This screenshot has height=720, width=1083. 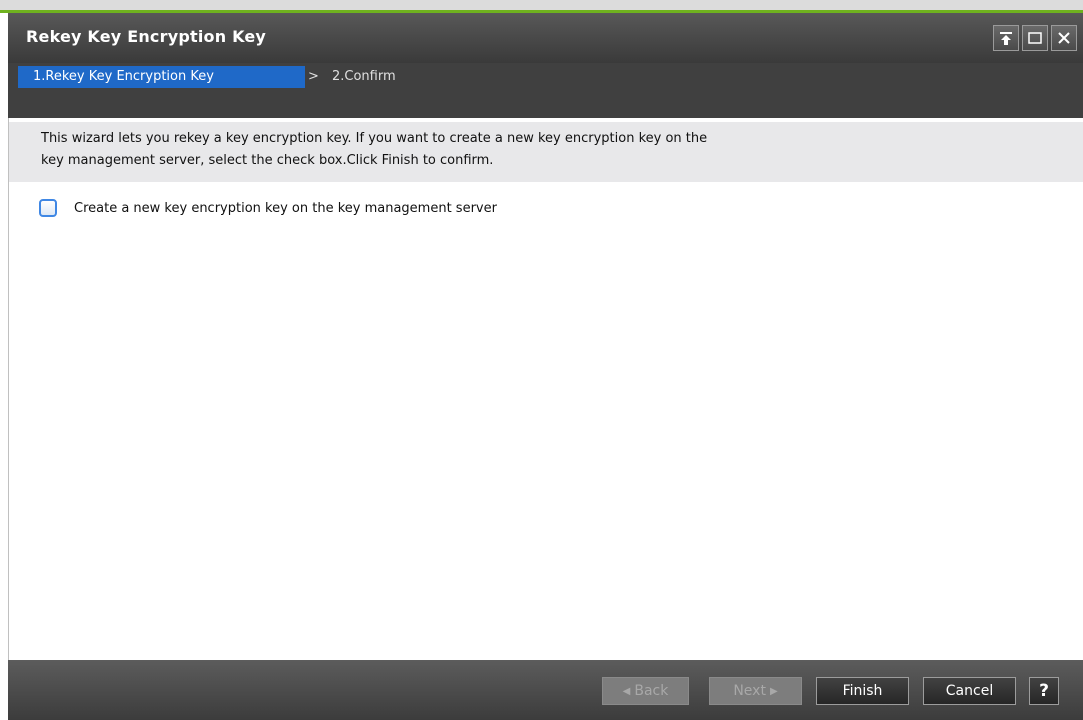 What do you see at coordinates (626, 691) in the screenshot?
I see `back-arrow-icon: ◀` at bounding box center [626, 691].